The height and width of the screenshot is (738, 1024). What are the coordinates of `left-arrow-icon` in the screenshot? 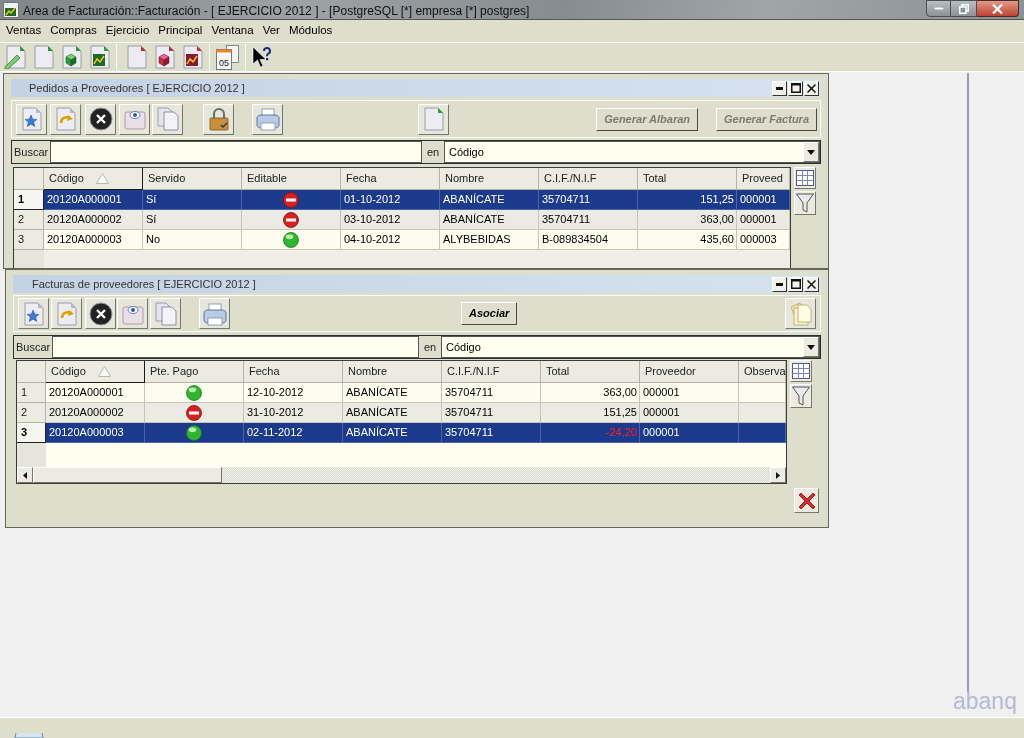 It's located at (25, 475).